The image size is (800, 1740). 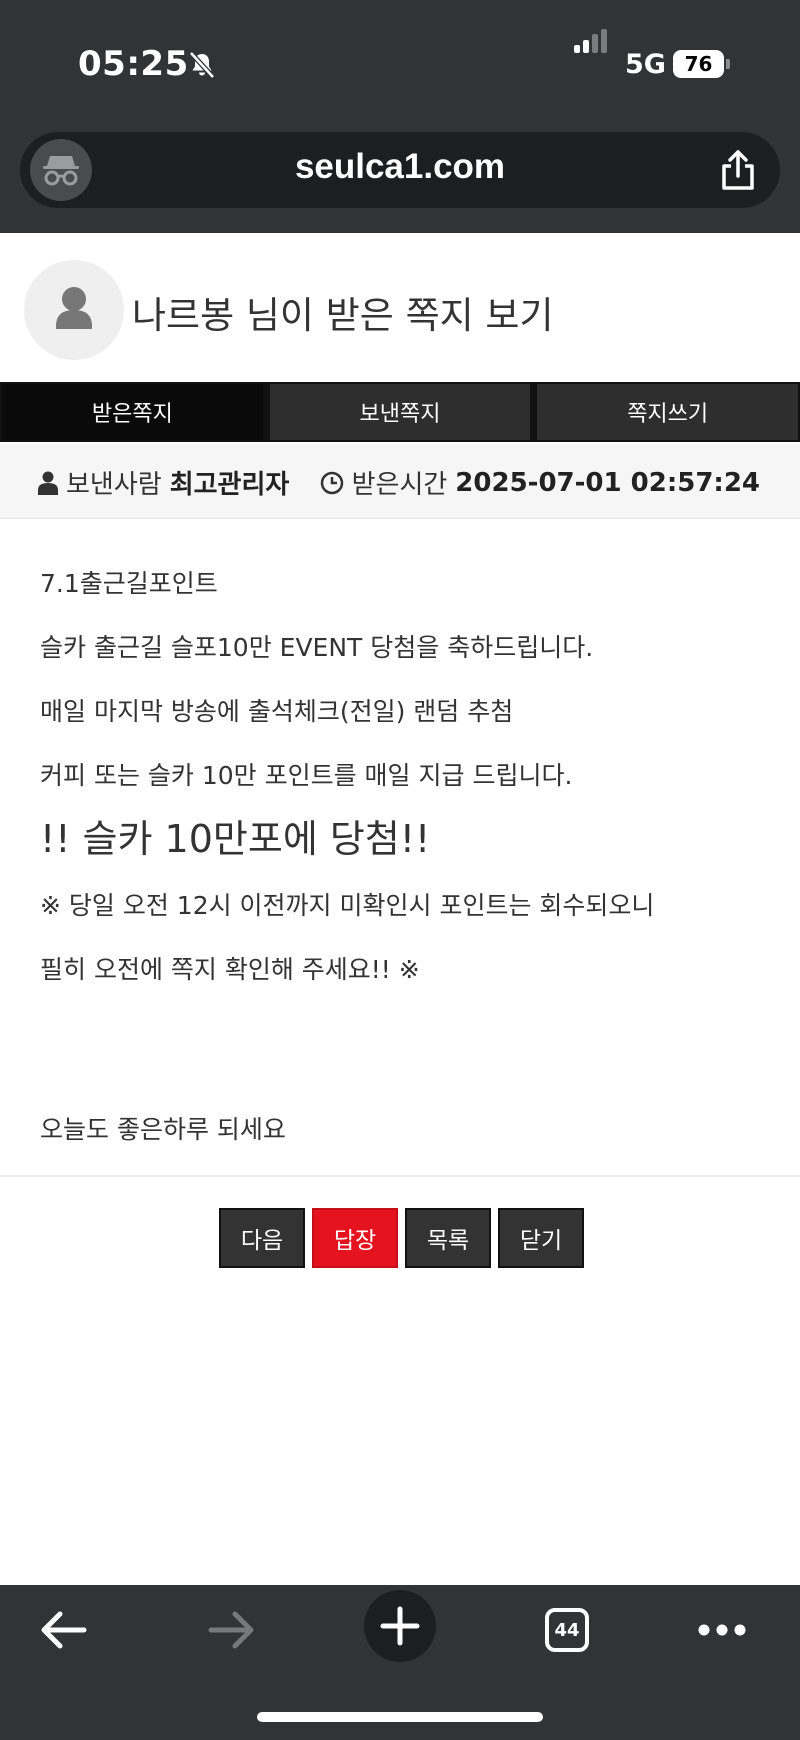 I want to click on user-silhouette-icon, so click(x=74, y=308).